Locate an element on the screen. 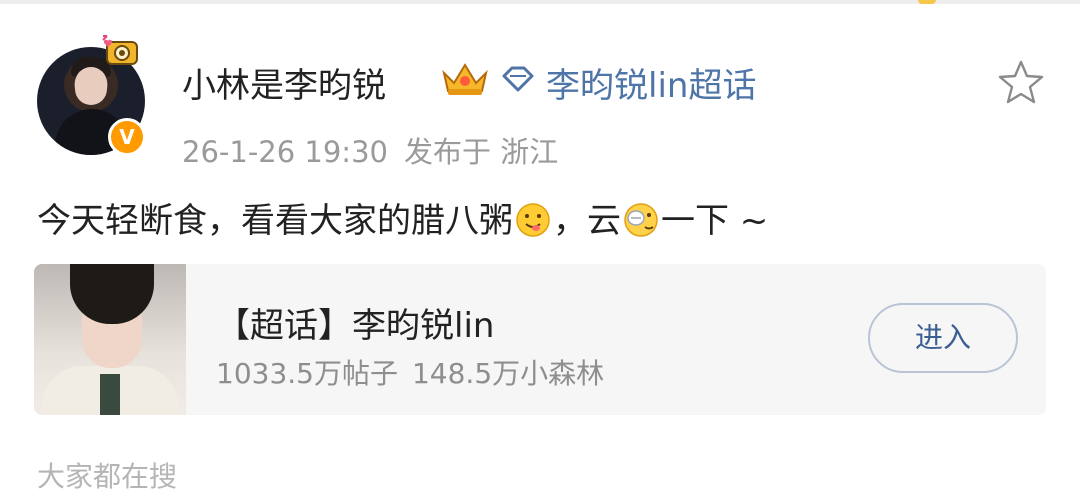 The height and width of the screenshot is (495, 1080). section-hint: 大家都在搜 is located at coordinates (107, 476).